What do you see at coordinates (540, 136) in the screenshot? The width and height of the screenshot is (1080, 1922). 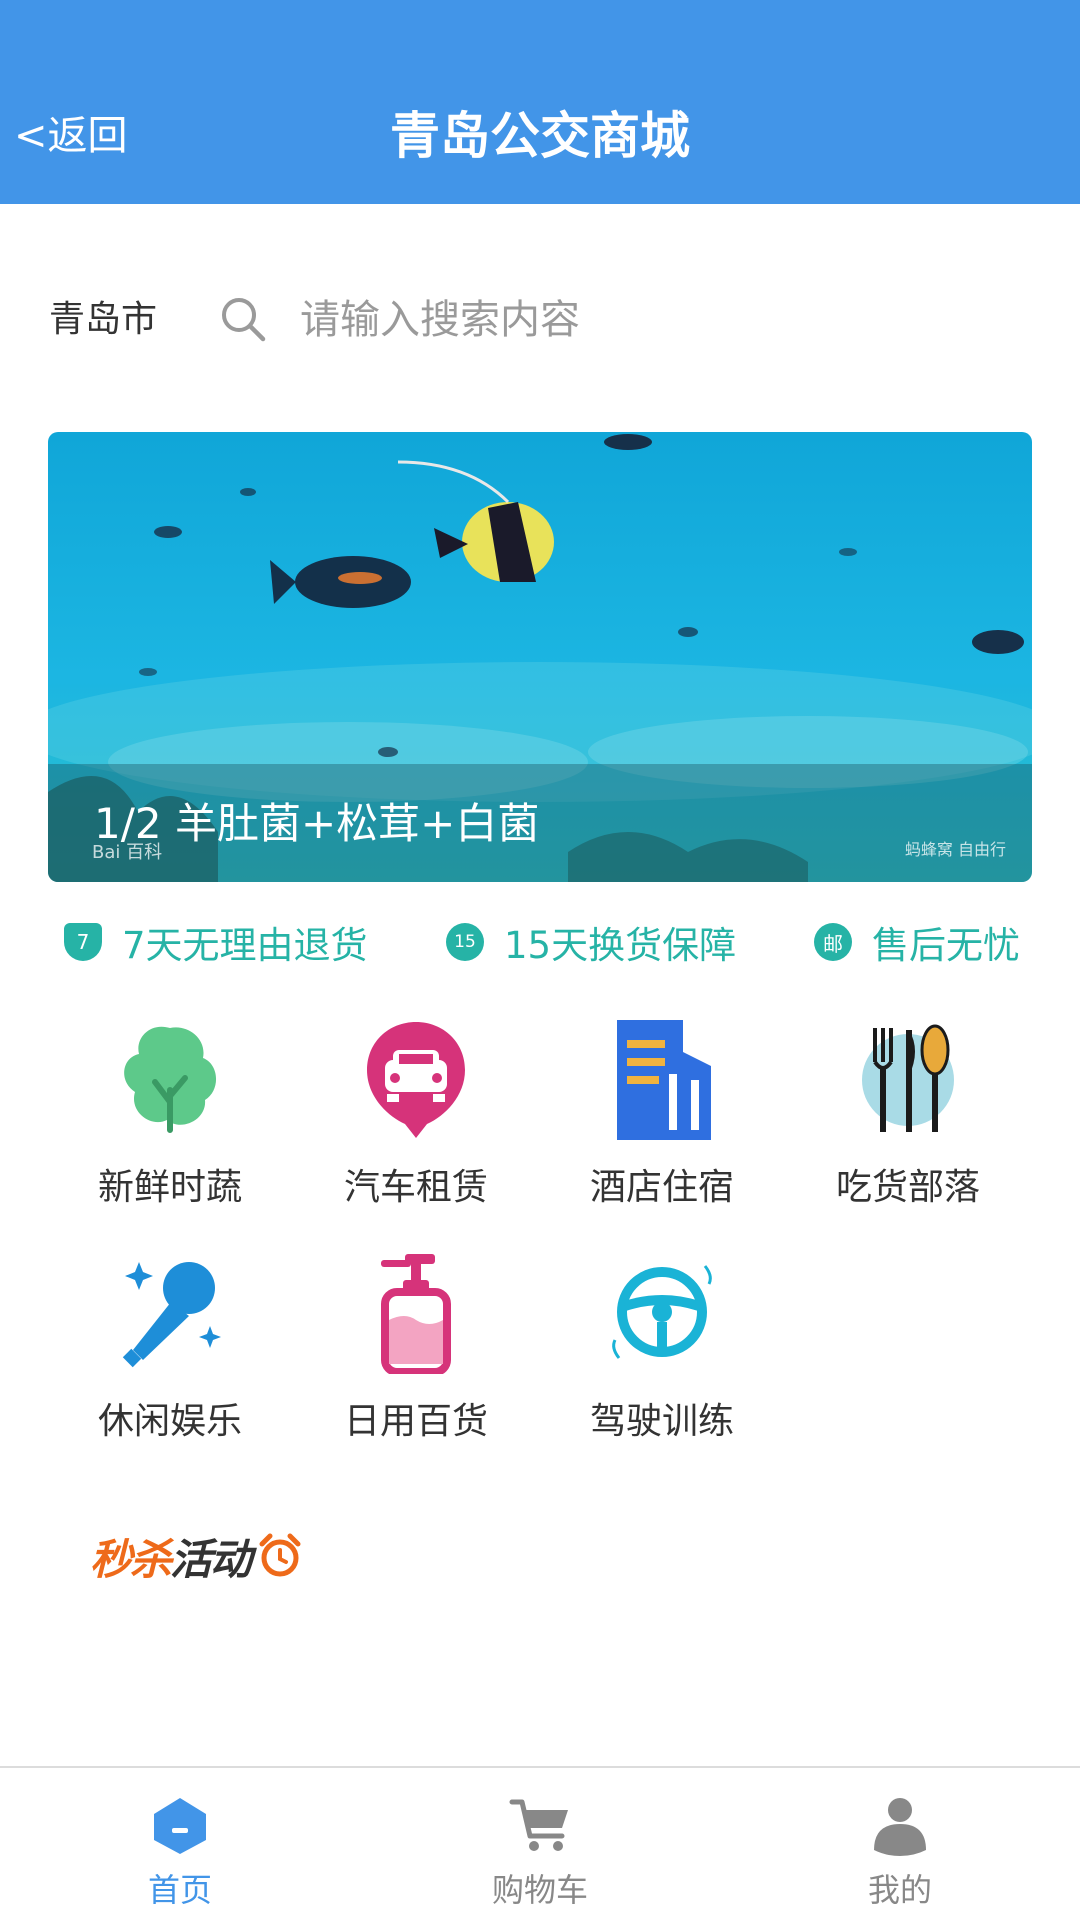 I see `page-title: 青岛公交商城` at bounding box center [540, 136].